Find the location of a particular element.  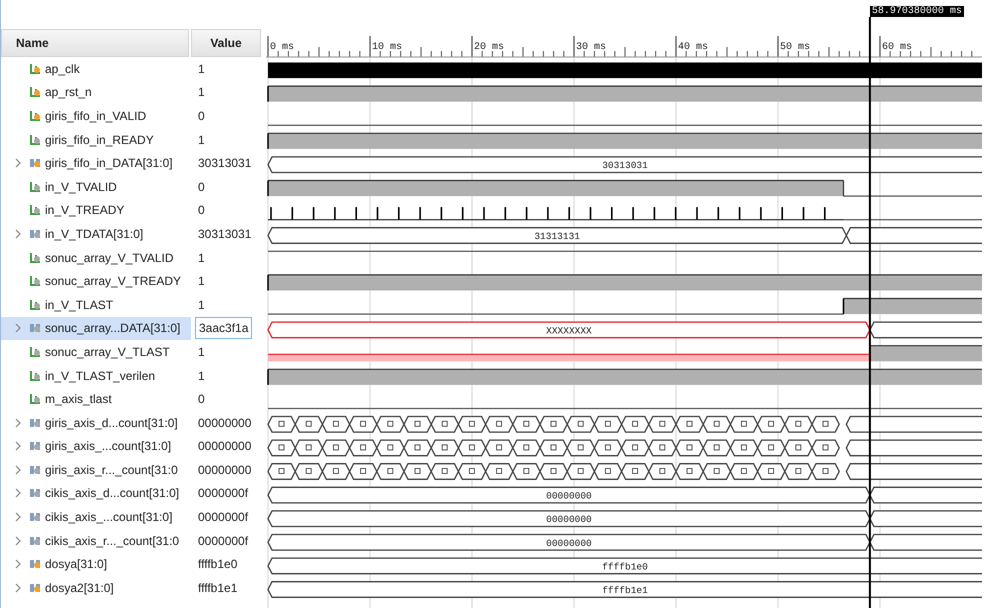

waveform-value-label: 30313031 is located at coordinates (625, 166).